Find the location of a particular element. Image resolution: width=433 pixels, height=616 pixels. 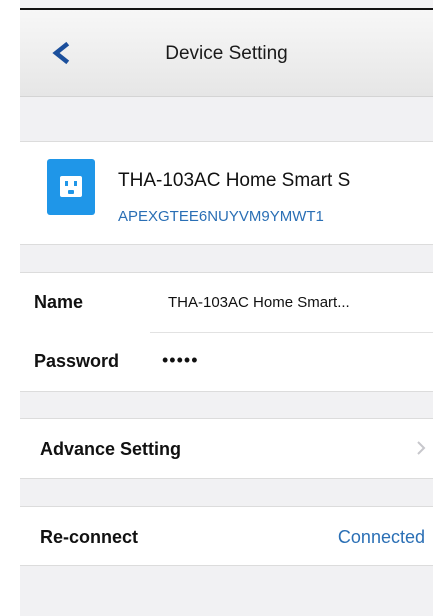

advance-setting-row: Advance Setting is located at coordinates (226, 448).